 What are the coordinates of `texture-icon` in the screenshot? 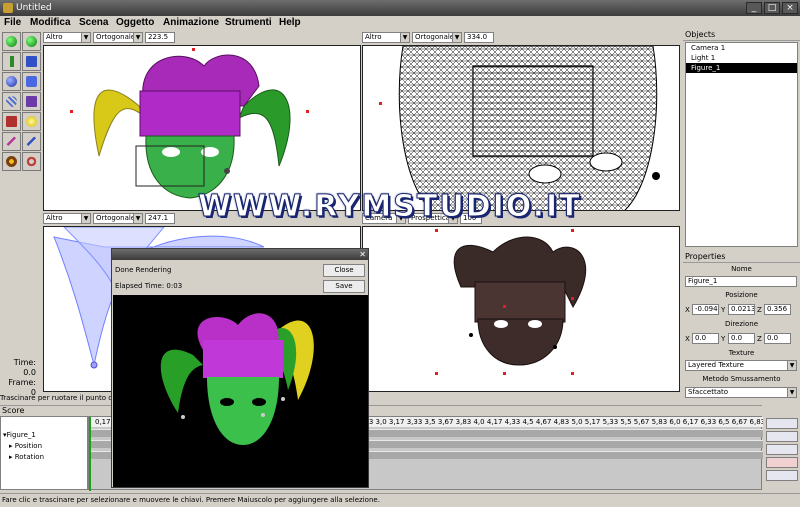 It's located at (31, 101).